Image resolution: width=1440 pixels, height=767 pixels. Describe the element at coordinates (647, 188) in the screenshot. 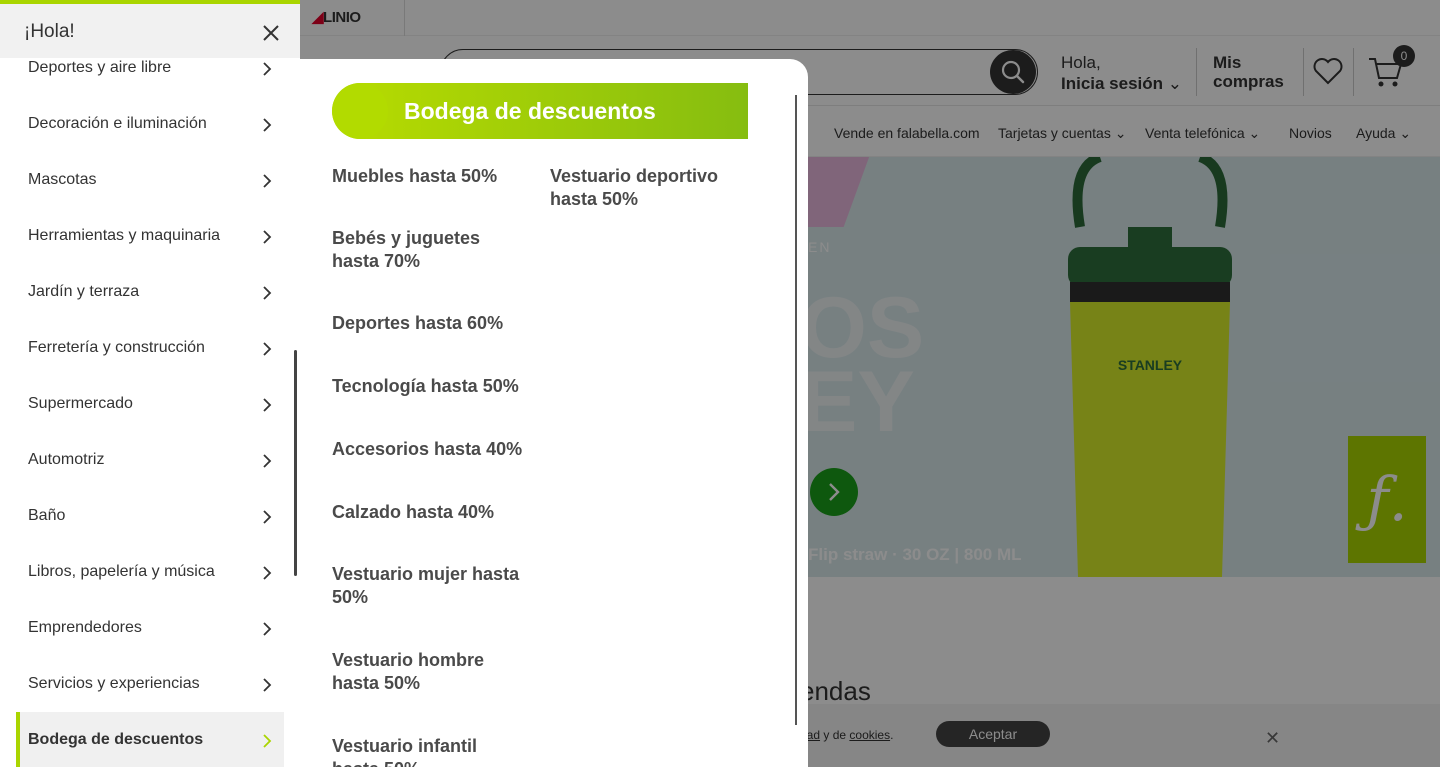

I see `submenu-link: Vestuario deportivo hasta 50%` at that location.